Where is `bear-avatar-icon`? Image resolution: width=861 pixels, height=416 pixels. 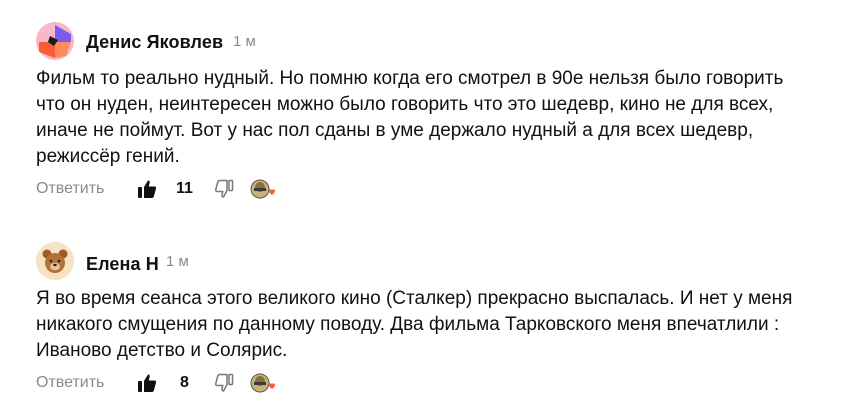 bear-avatar-icon is located at coordinates (55, 261).